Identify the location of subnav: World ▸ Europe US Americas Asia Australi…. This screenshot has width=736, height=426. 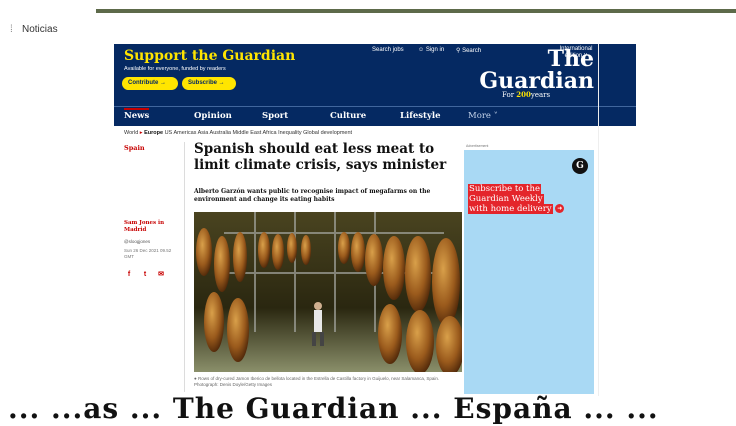
(238, 133).